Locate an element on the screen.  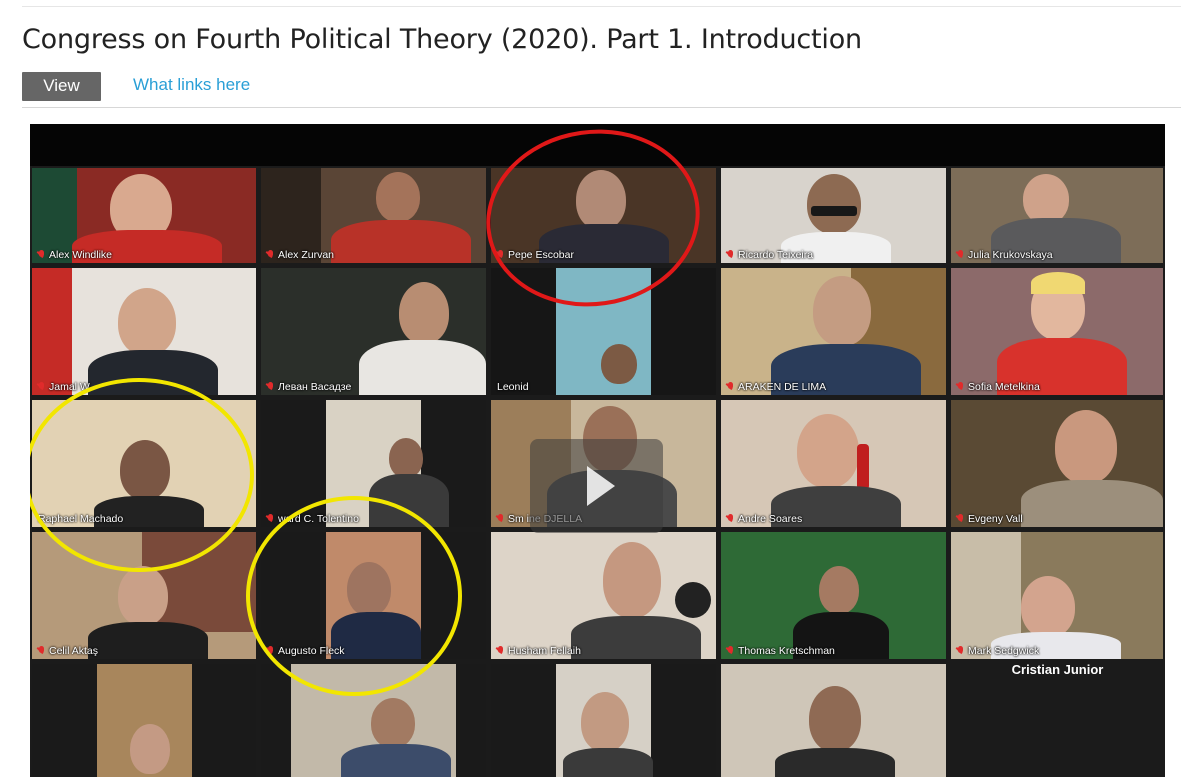
participant-tile: Thomas Kretschman is located at coordinates (833, 595).